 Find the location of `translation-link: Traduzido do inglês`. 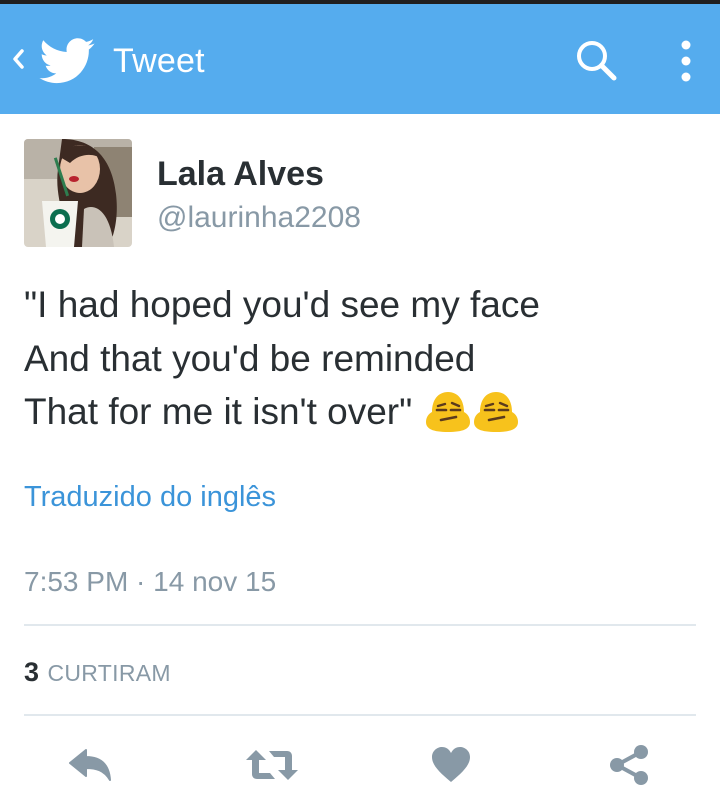

translation-link: Traduzido do inglês is located at coordinates (150, 497).